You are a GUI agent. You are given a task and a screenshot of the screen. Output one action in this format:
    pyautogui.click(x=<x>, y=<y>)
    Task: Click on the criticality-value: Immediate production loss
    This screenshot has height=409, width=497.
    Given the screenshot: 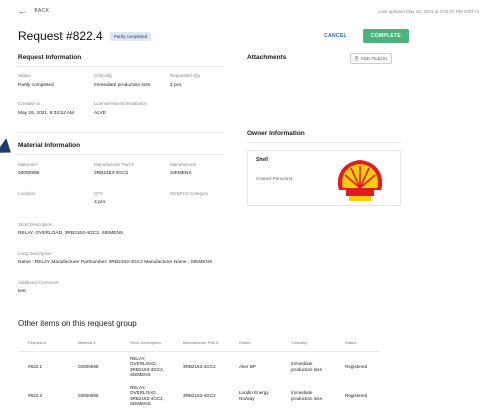 What is the action you would take?
    pyautogui.click(x=122, y=85)
    